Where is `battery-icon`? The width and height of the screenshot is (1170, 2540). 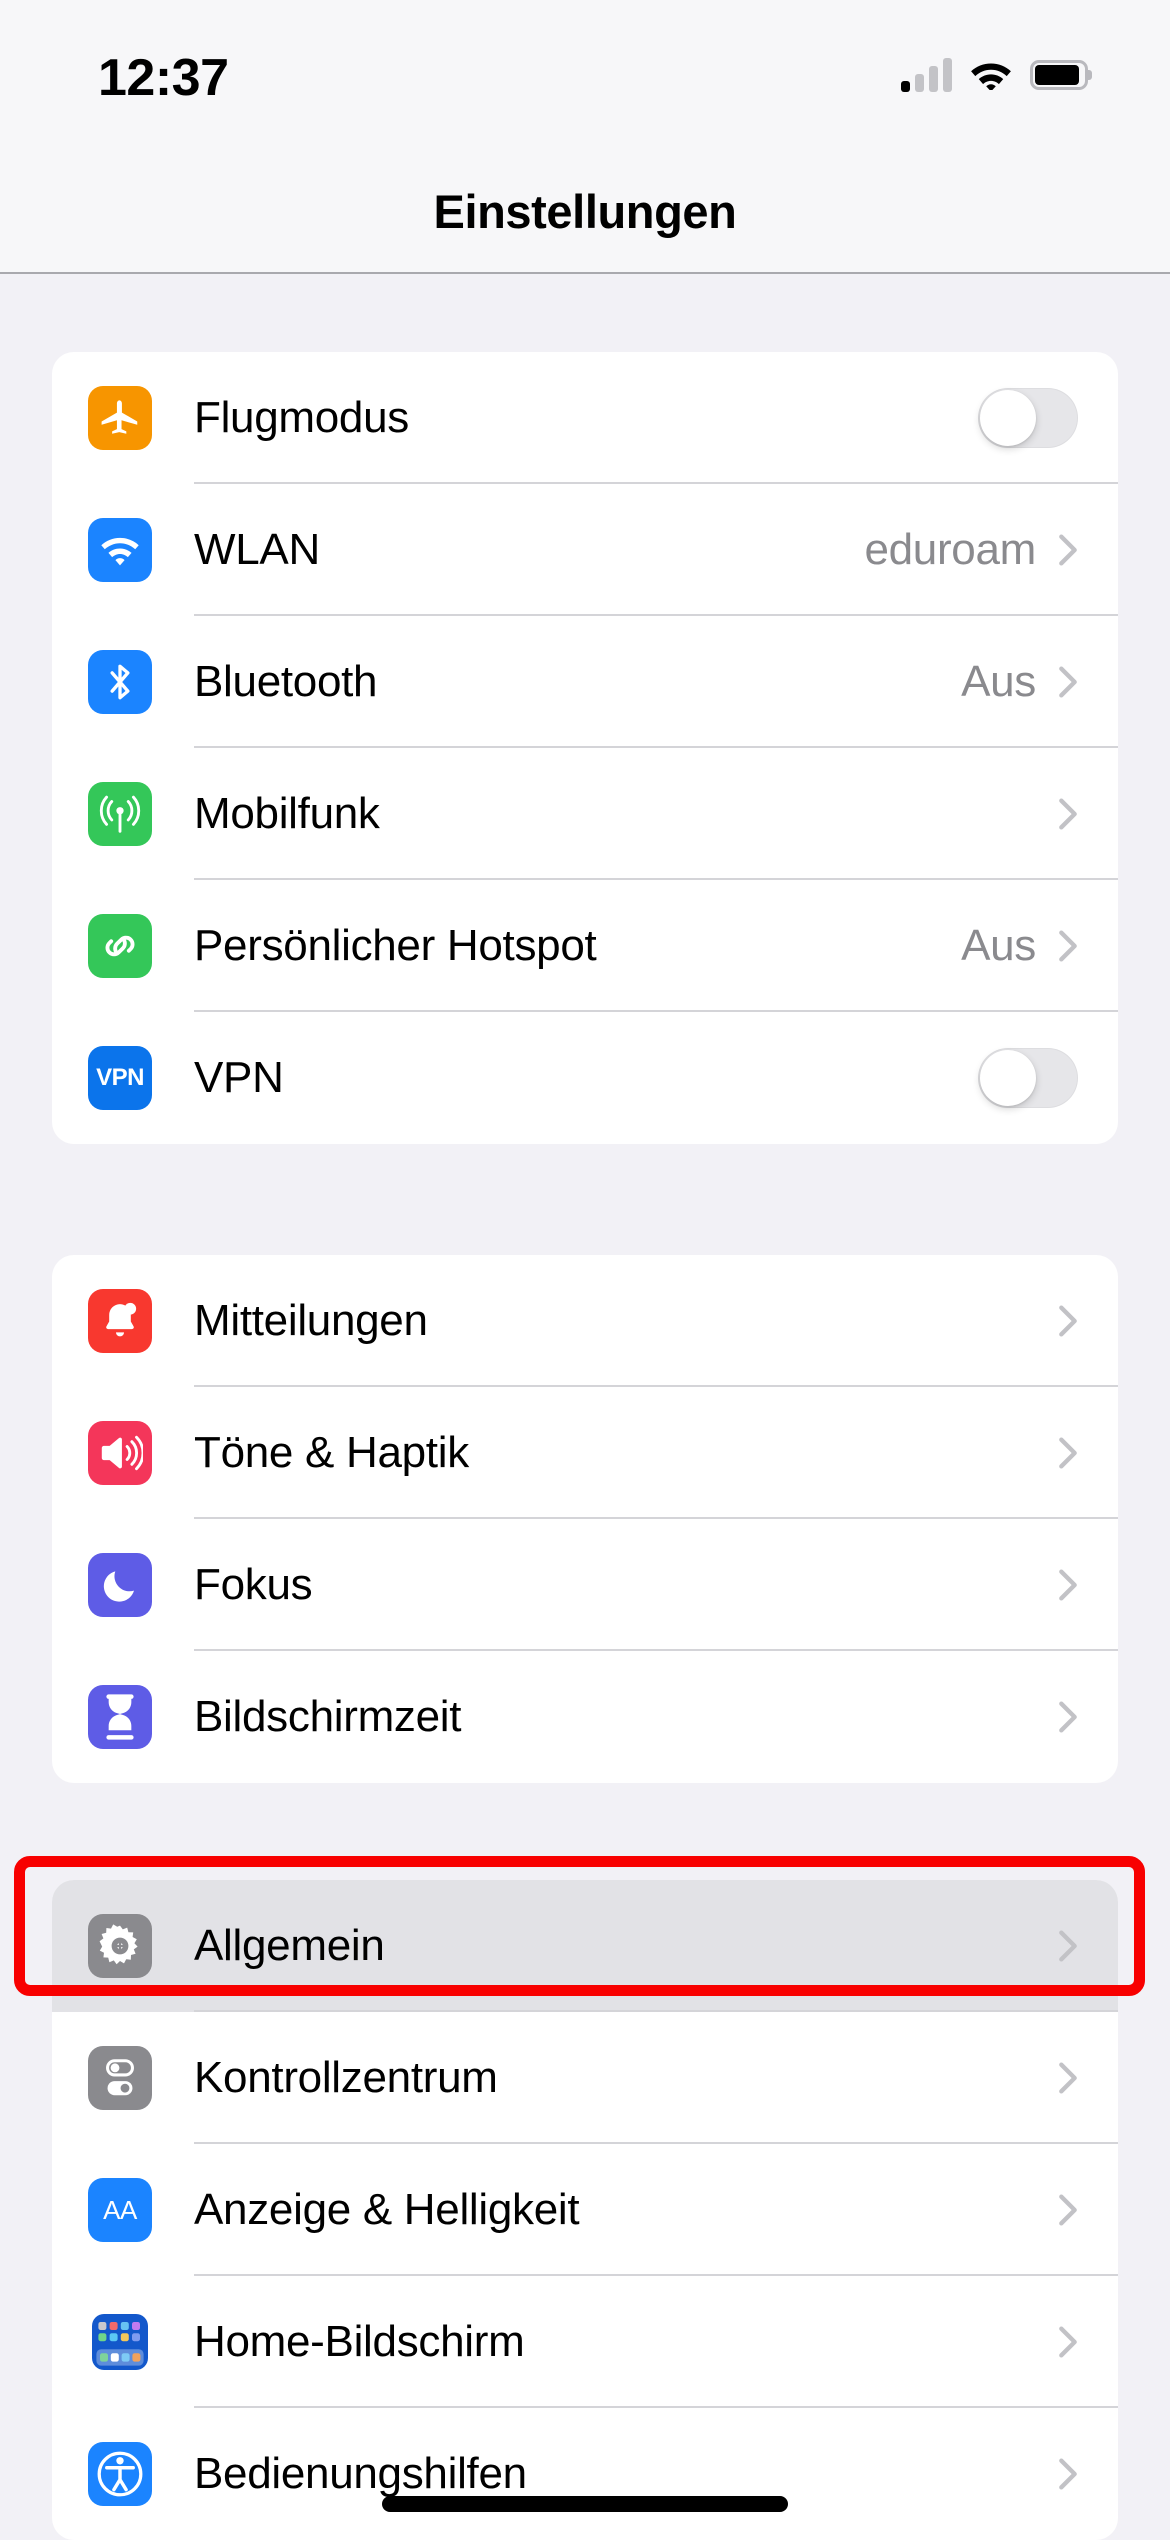
battery-icon is located at coordinates (1061, 75).